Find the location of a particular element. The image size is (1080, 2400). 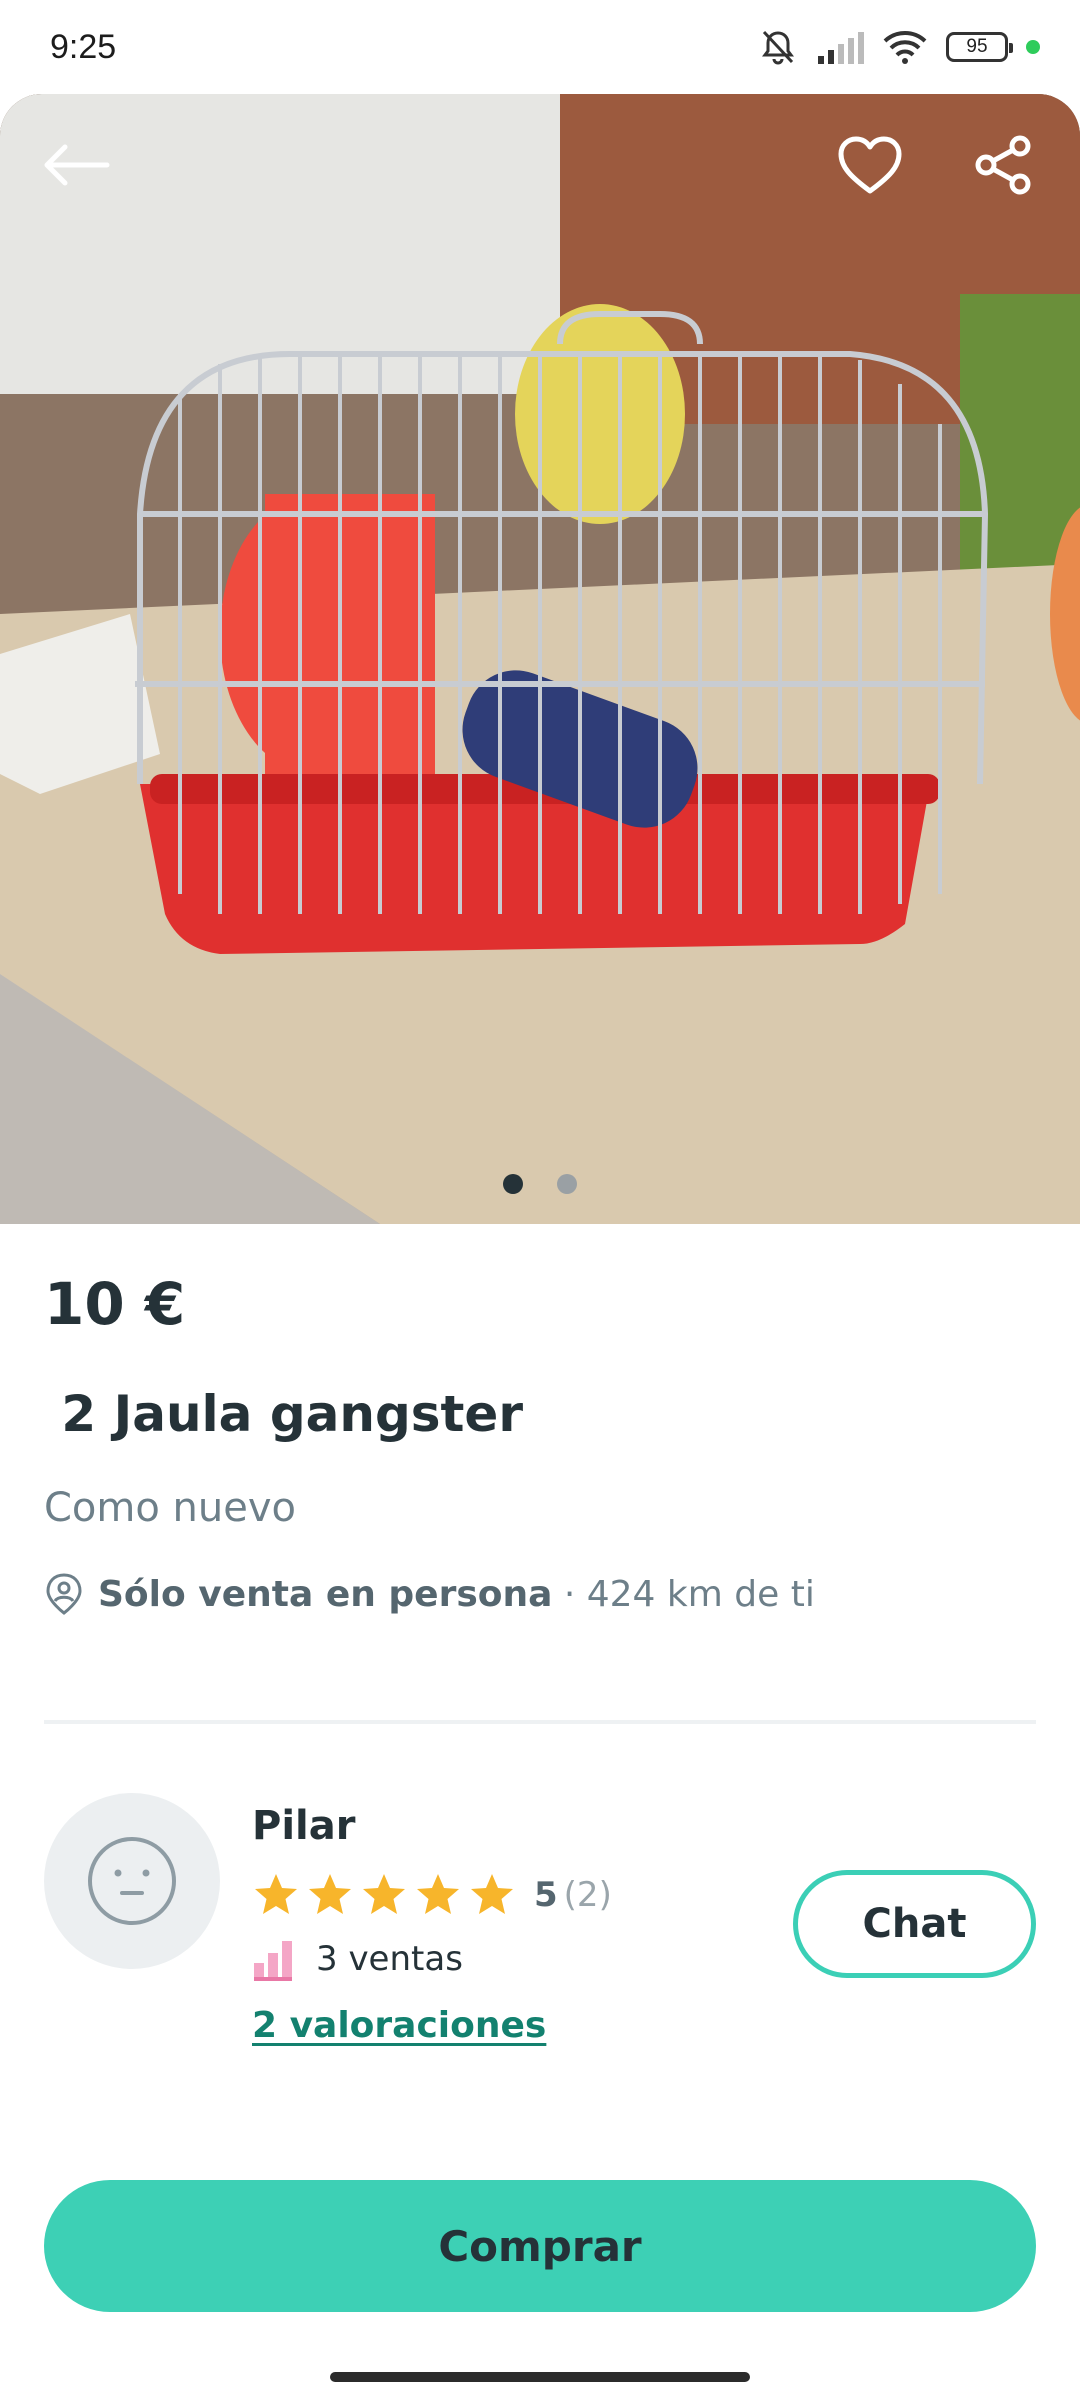

arrow-left-icon is located at coordinates (77, 165).